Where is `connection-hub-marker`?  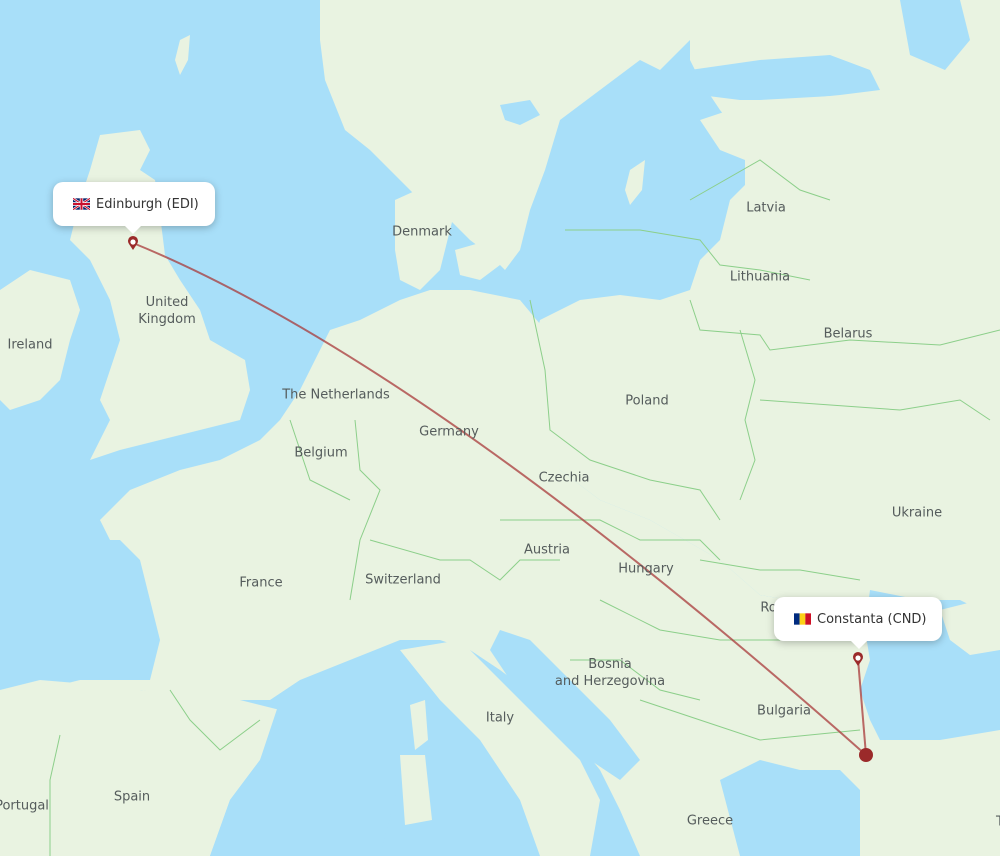 connection-hub-marker is located at coordinates (866, 755).